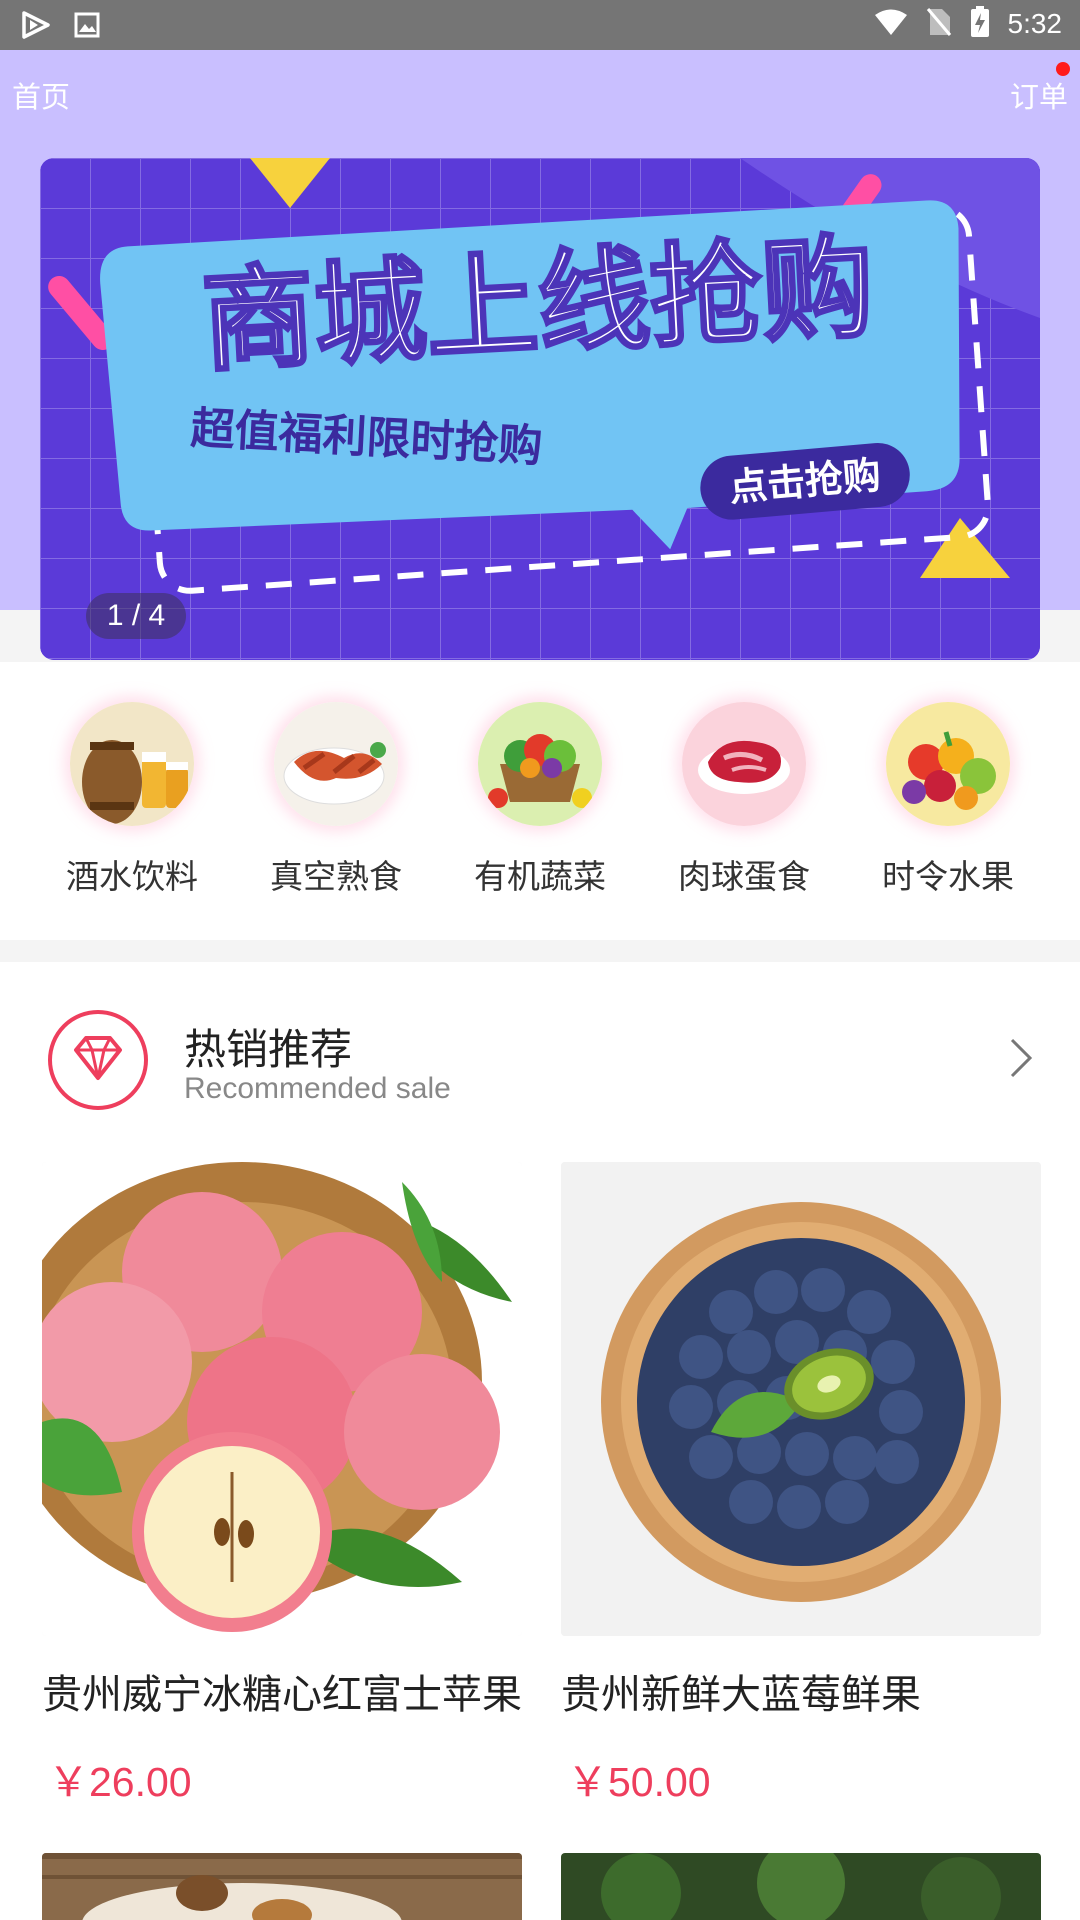  I want to click on section-title: 热销推荐, so click(268, 1049).